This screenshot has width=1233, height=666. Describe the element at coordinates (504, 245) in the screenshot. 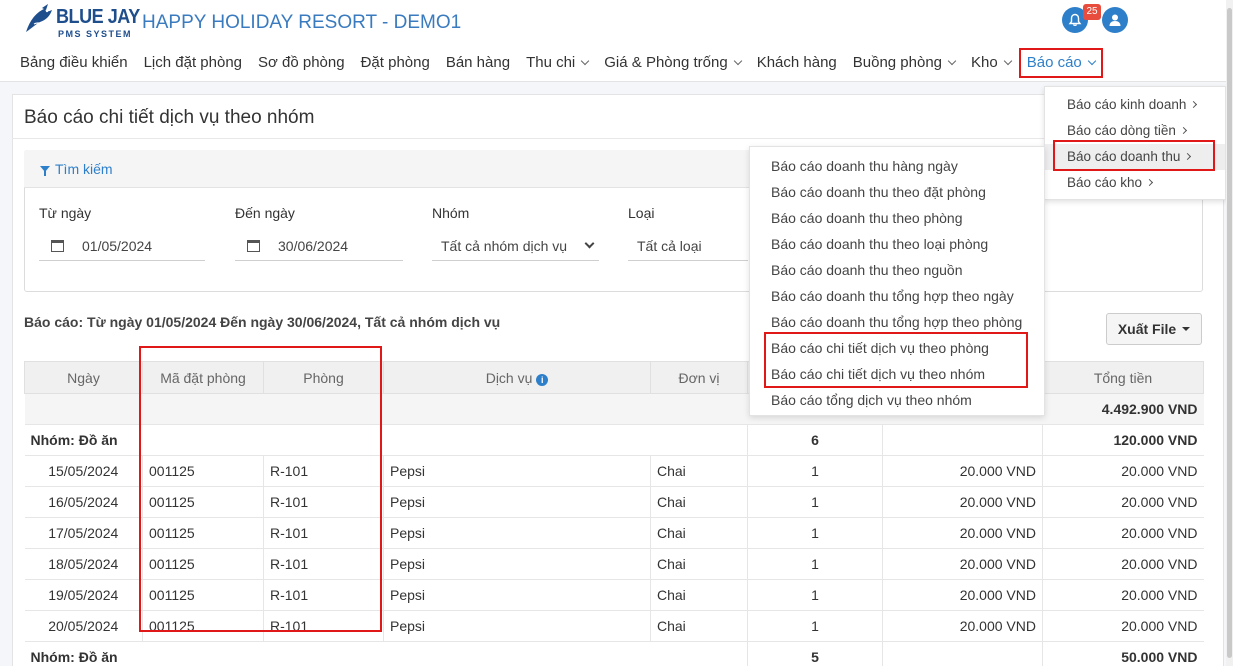

I see `group-select-value: Tất cả nhóm dịch vụ` at that location.